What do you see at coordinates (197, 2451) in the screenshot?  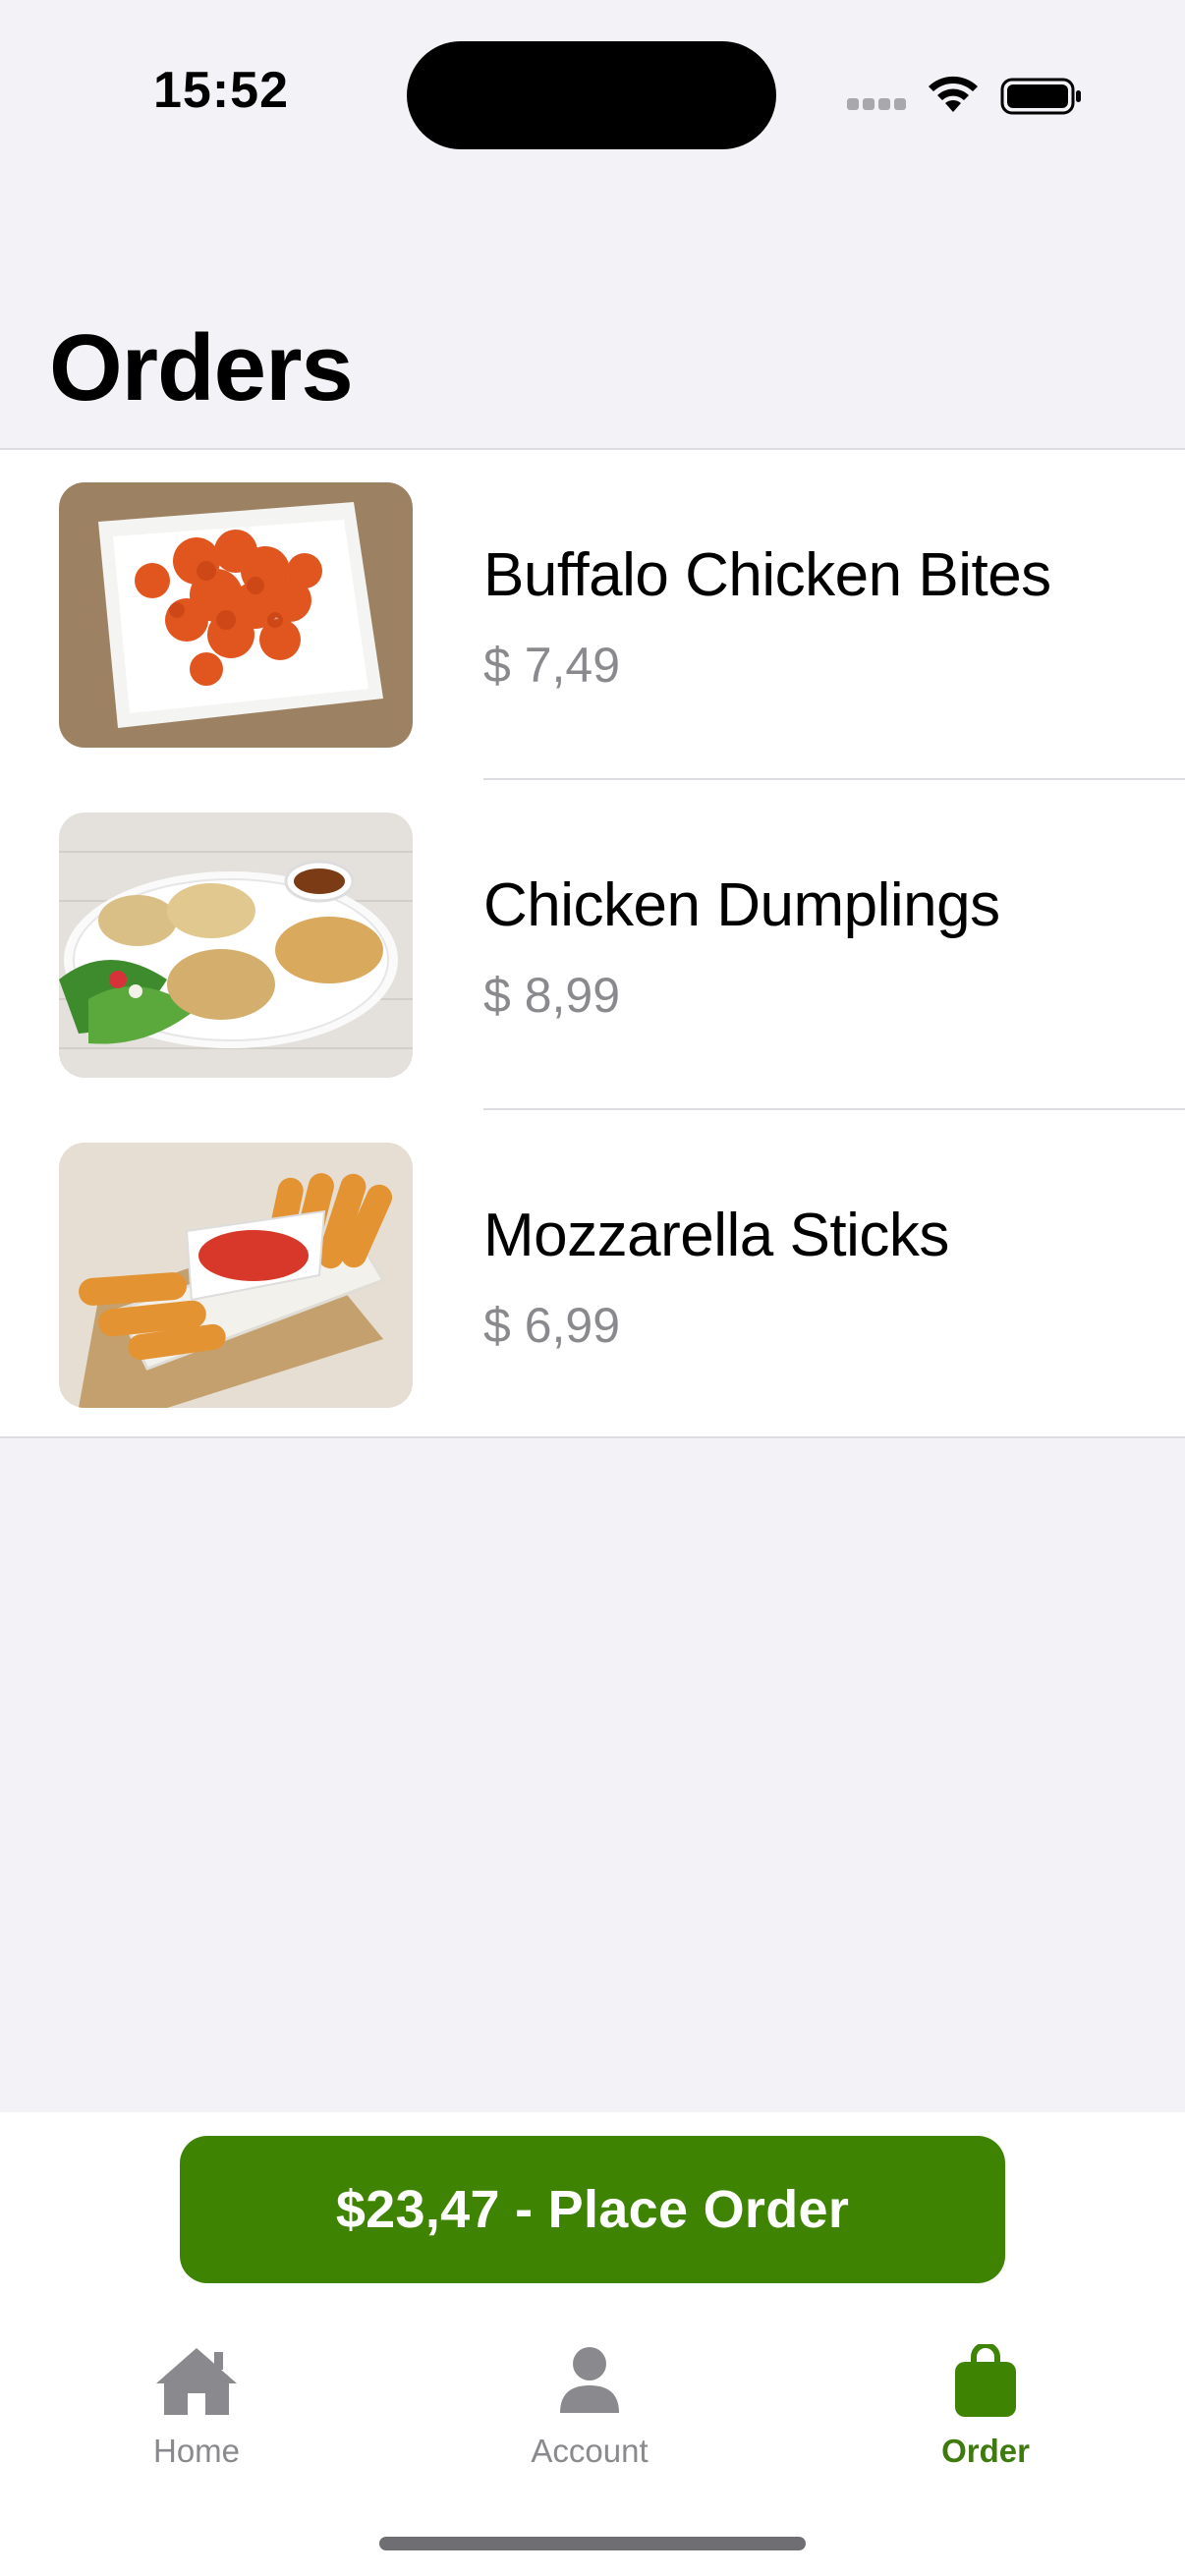 I see `tab-label: Home` at bounding box center [197, 2451].